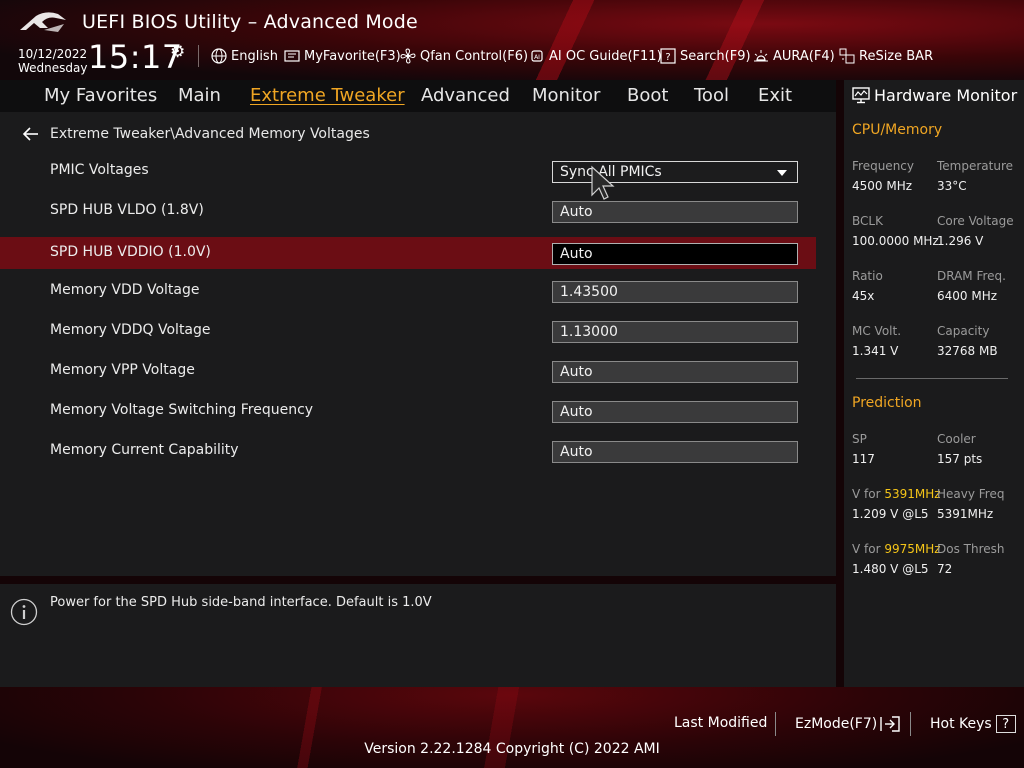 Image resolution: width=1024 pixels, height=768 pixels. I want to click on tab-monitor: Monitor, so click(566, 95).